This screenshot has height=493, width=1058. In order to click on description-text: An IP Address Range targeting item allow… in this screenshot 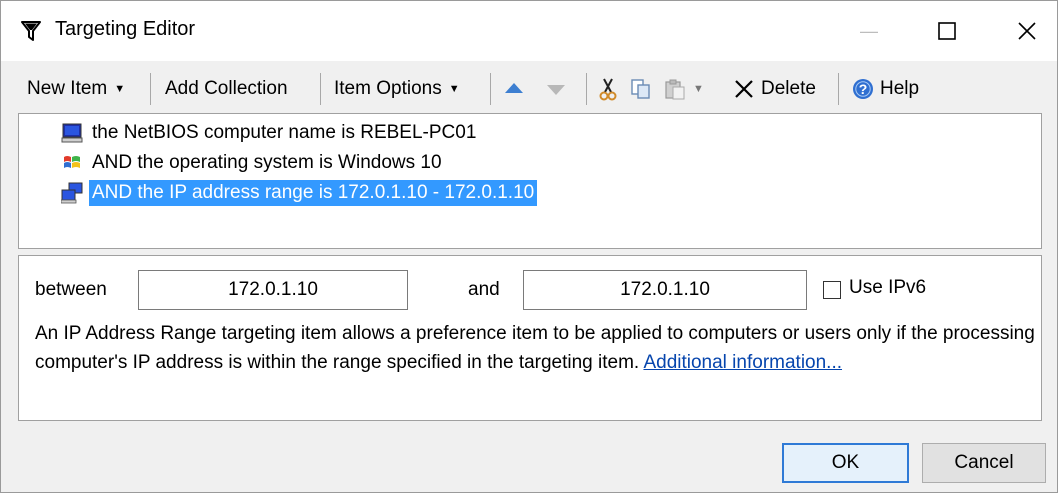, I will do `click(535, 348)`.